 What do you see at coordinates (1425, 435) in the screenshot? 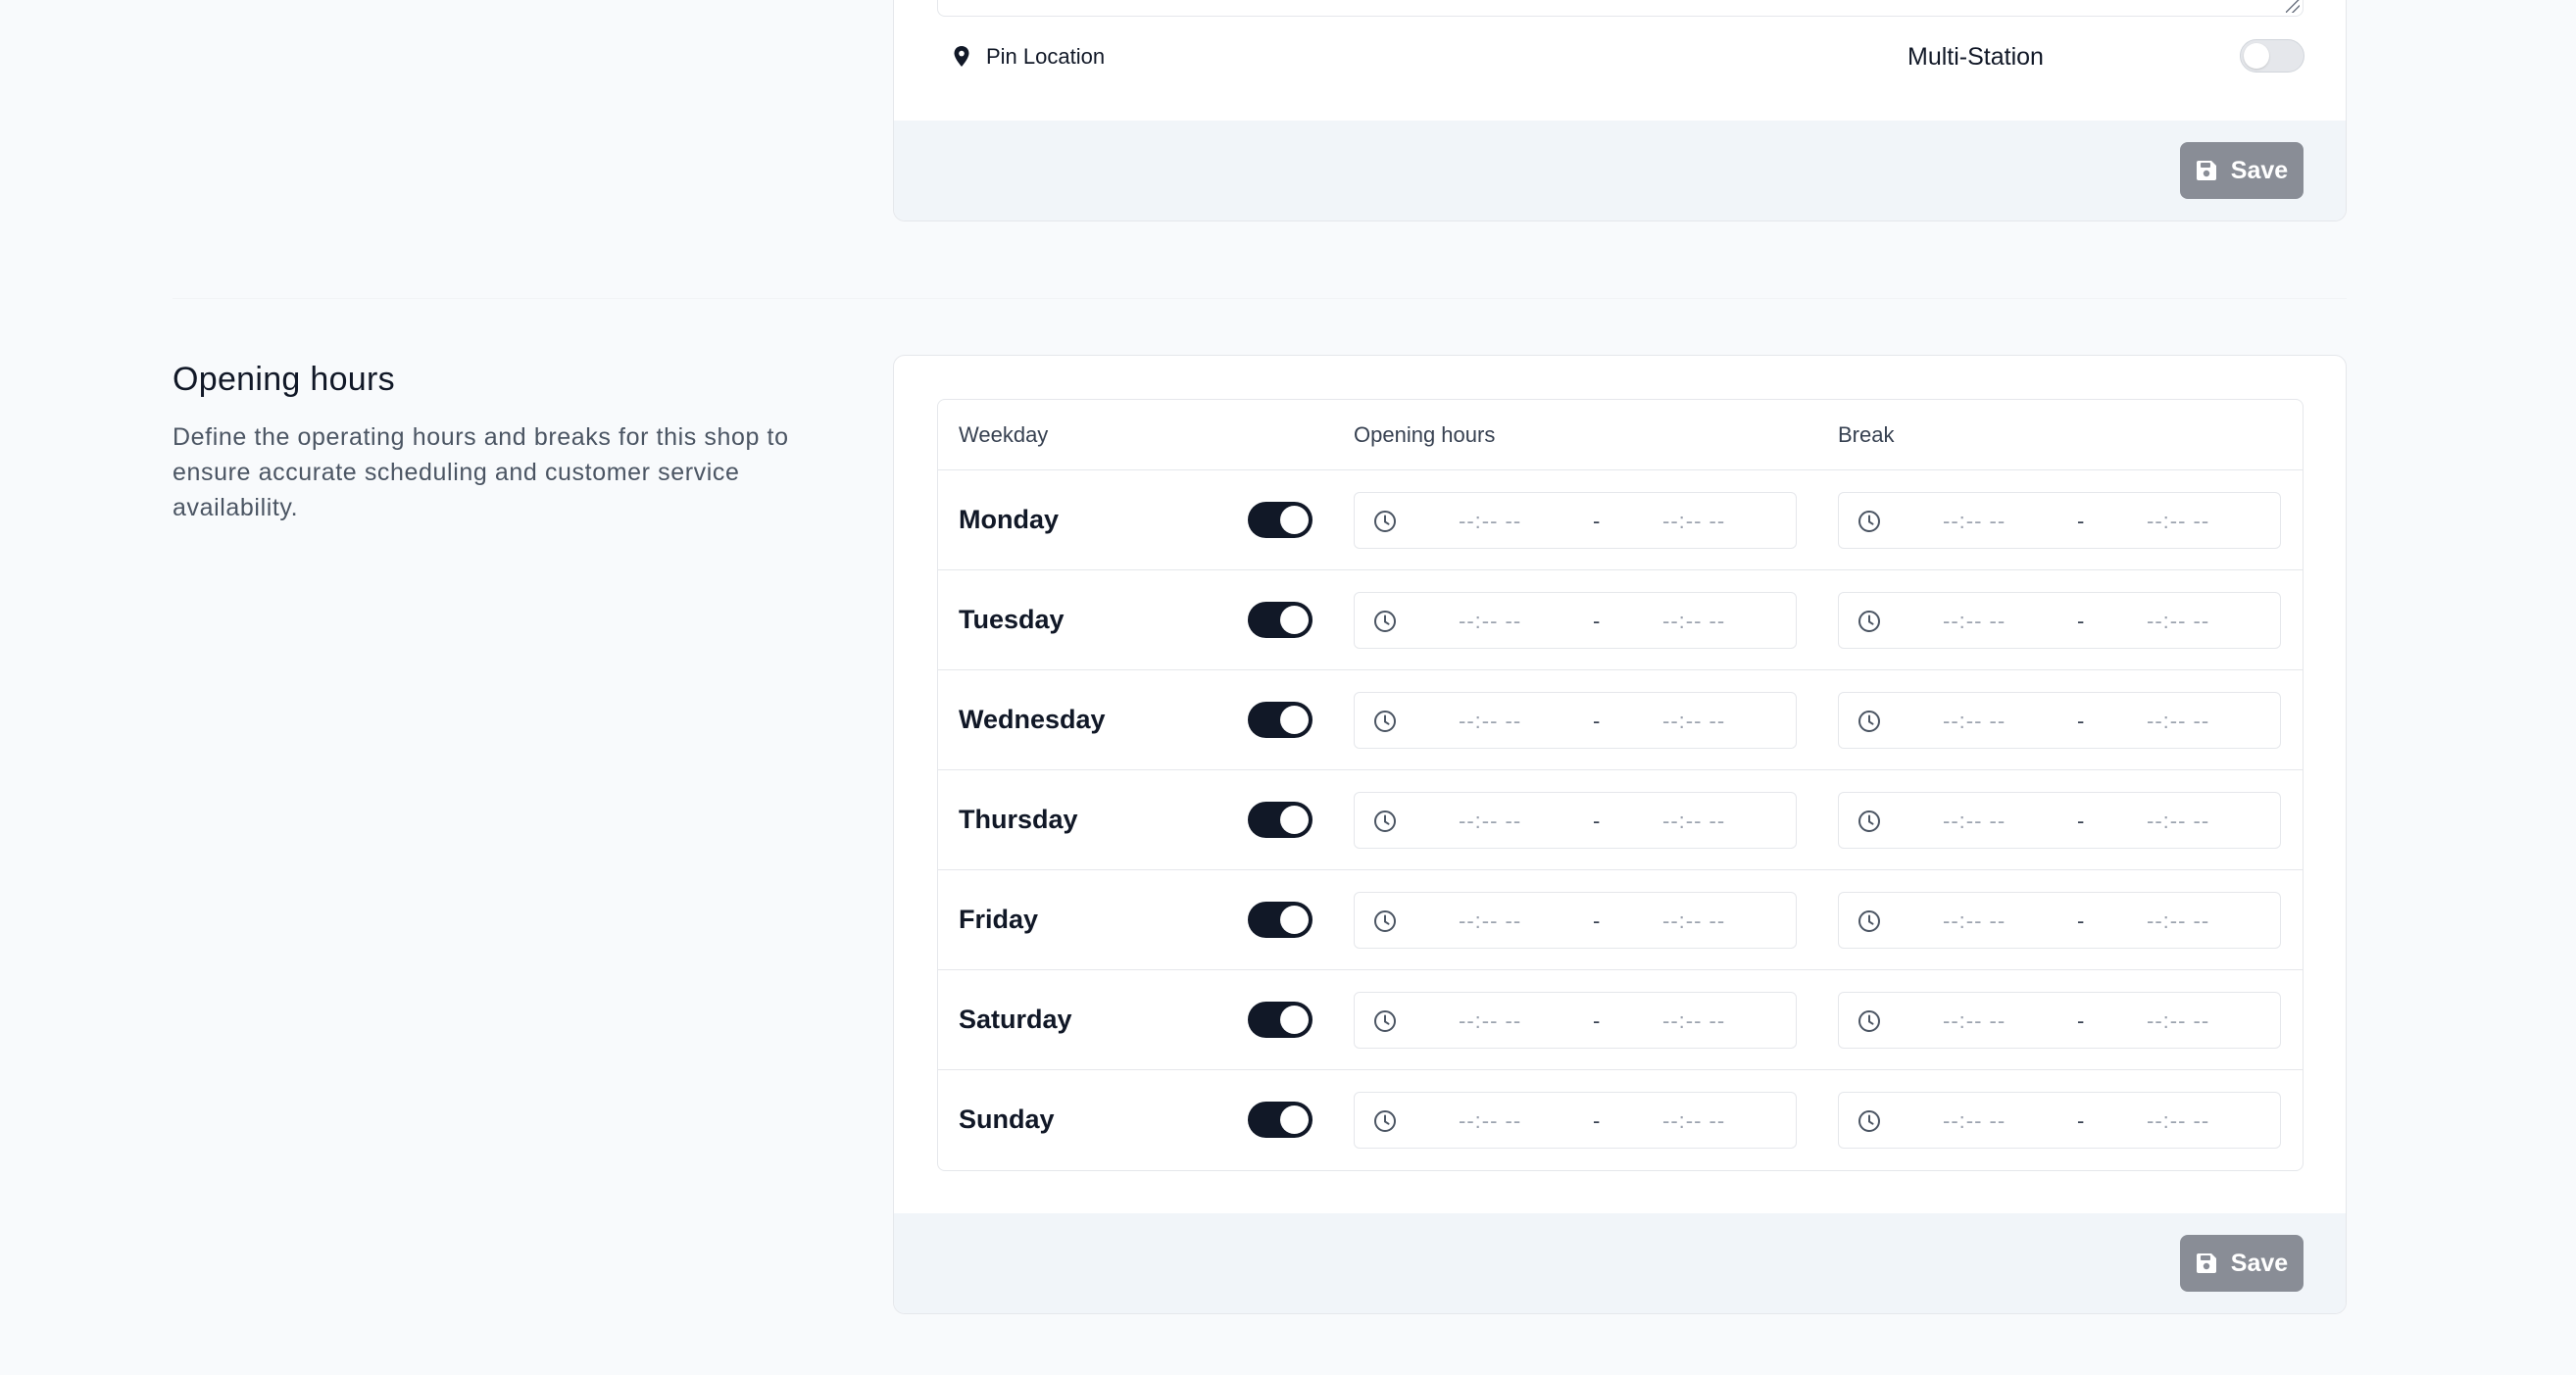
I see `opening-hours-column-header: Opening hours` at bounding box center [1425, 435].